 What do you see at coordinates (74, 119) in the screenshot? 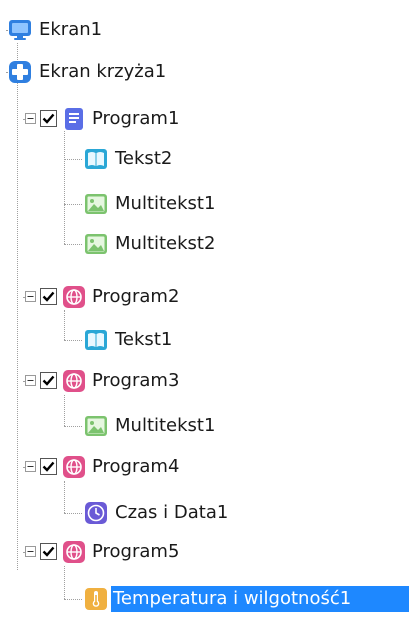
I see `document-icon` at bounding box center [74, 119].